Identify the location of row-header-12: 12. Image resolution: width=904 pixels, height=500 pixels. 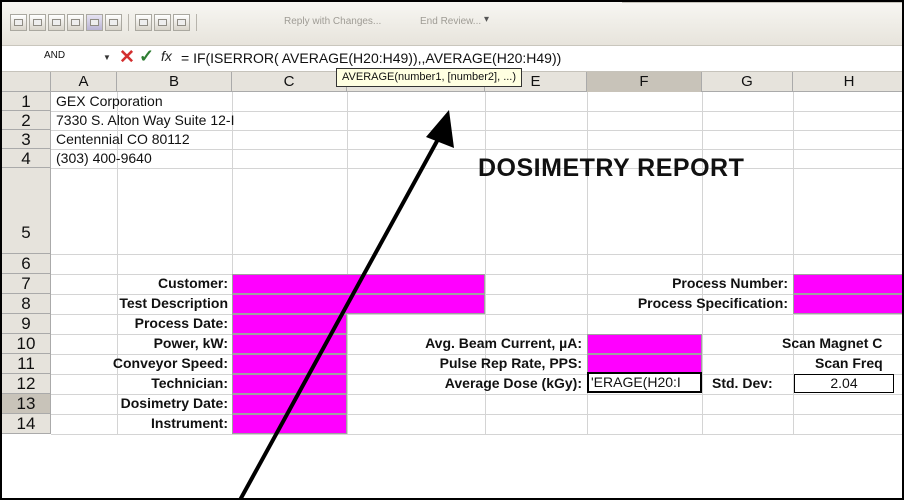
(26, 384).